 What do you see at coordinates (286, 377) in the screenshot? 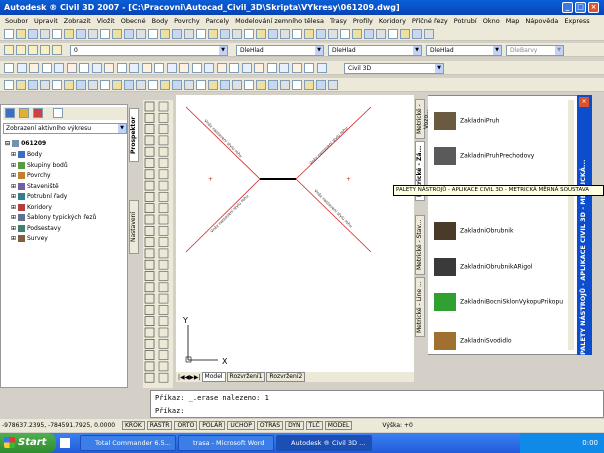
I see `tab-layout2: Rozvržení2` at bounding box center [286, 377].